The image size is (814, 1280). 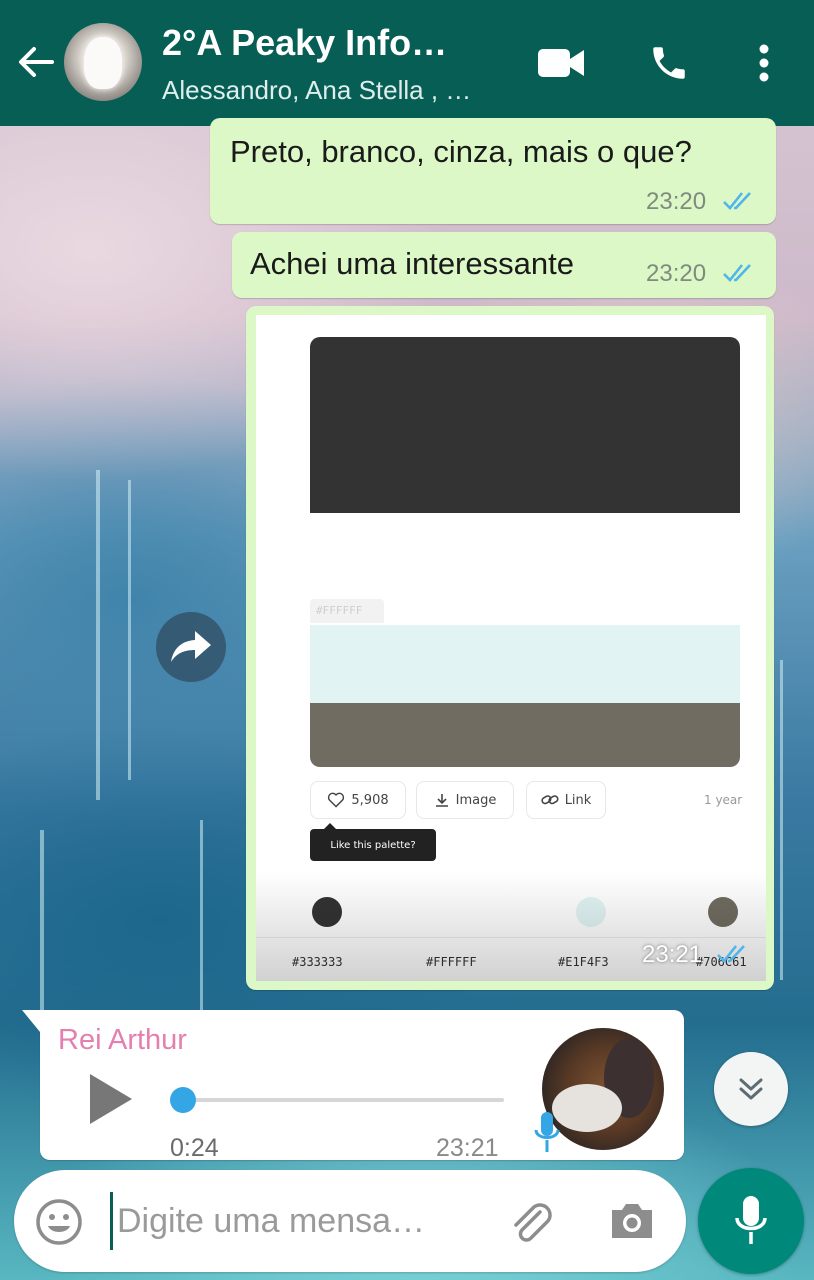 I want to click on like-button: 5,908, so click(x=358, y=800).